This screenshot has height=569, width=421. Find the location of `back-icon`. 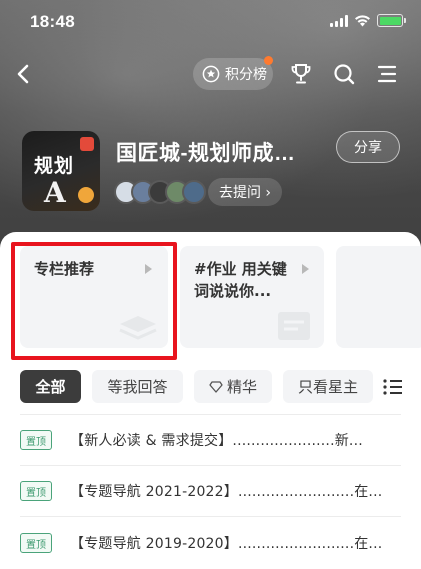

back-icon is located at coordinates (24, 74).